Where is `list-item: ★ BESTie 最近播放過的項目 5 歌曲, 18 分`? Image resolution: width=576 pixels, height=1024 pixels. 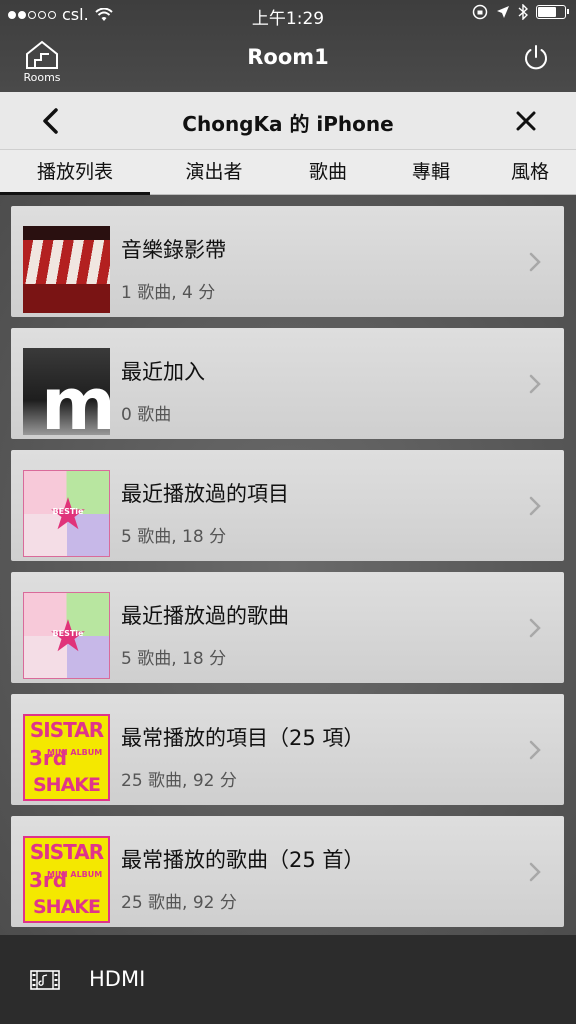
list-item: ★ BESTie 最近播放過的項目 5 歌曲, 18 分 is located at coordinates (287, 505).